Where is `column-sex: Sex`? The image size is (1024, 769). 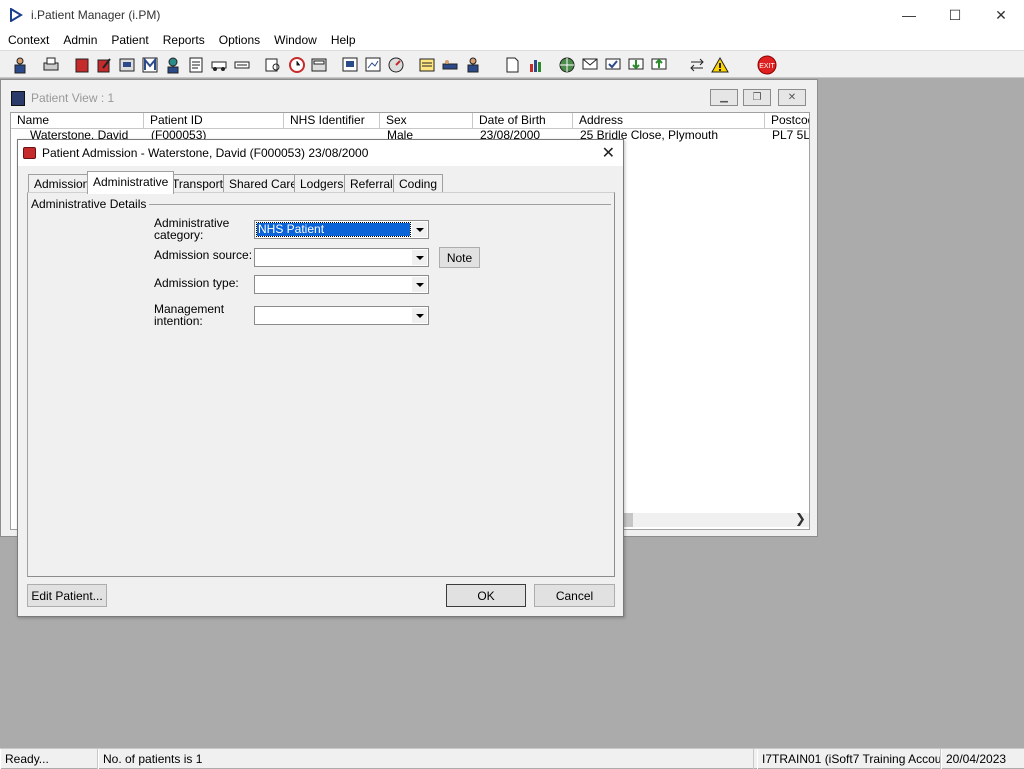 column-sex: Sex is located at coordinates (426, 121).